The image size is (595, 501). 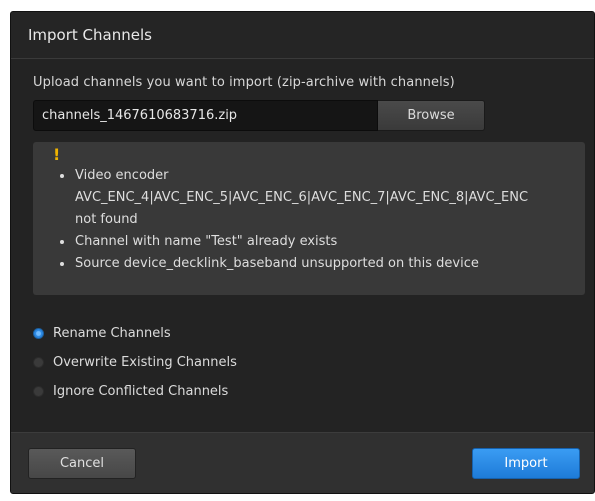 What do you see at coordinates (526, 463) in the screenshot?
I see `import-button: Import` at bounding box center [526, 463].